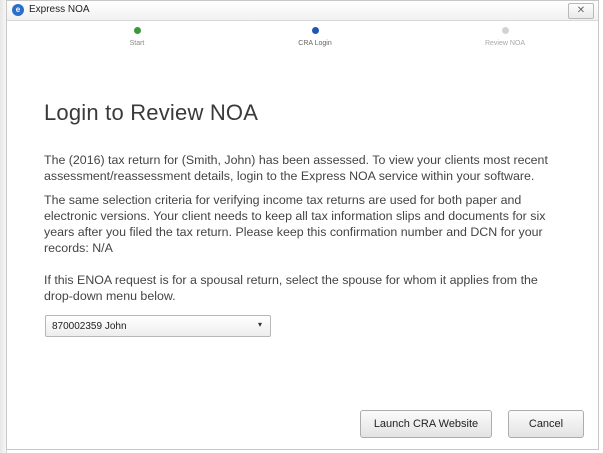 The width and height of the screenshot is (603, 453). What do you see at coordinates (89, 326) in the screenshot?
I see `spouse-select-value: 870002359 John` at bounding box center [89, 326].